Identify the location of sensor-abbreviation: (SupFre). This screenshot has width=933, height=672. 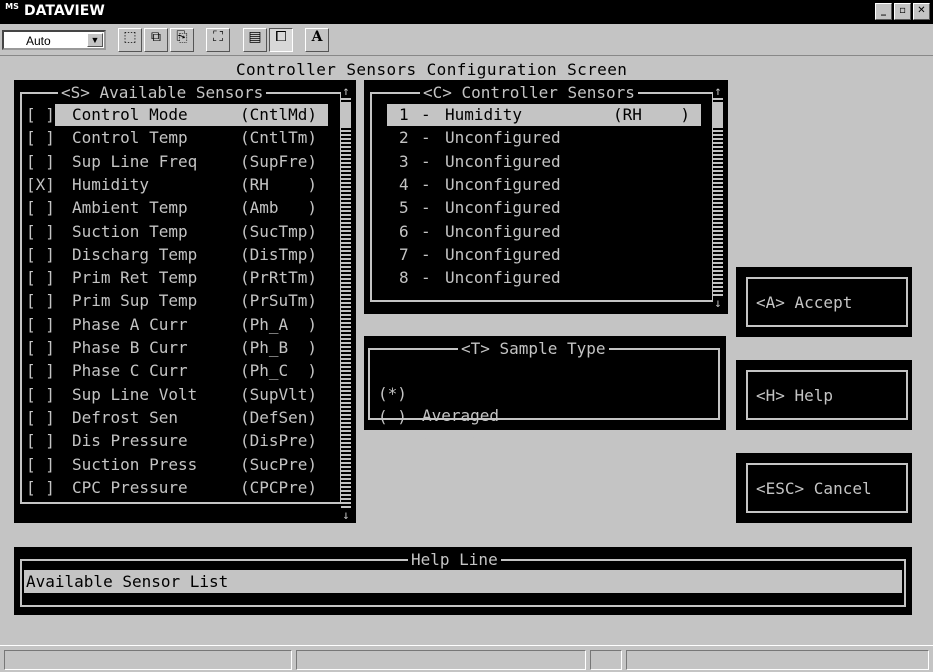
(279, 161).